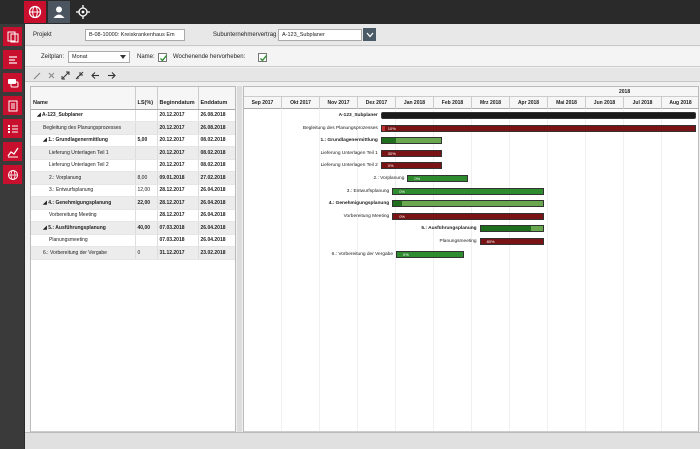 This screenshot has height=449, width=700. What do you see at coordinates (83, 103) in the screenshot?
I see `column-header-name: Name` at bounding box center [83, 103].